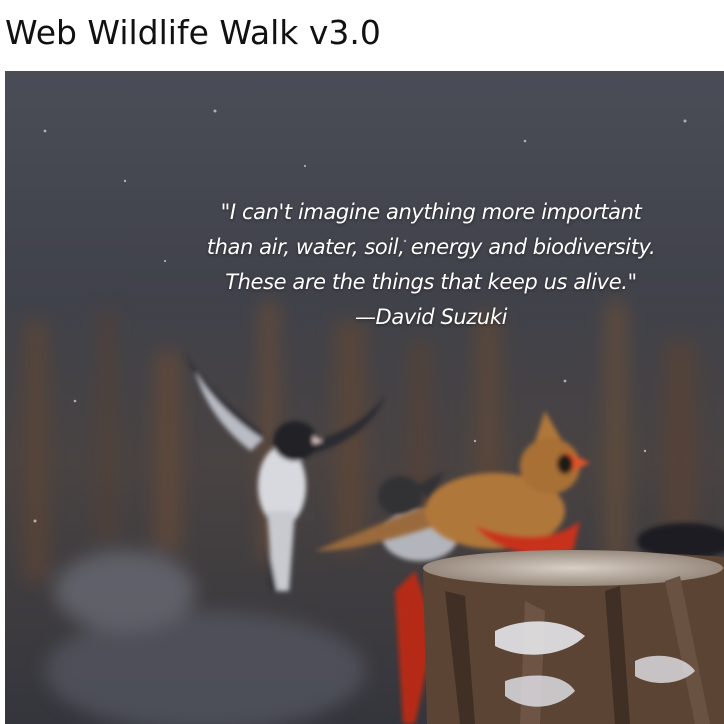 The height and width of the screenshot is (724, 724). Describe the element at coordinates (431, 317) in the screenshot. I see `quote-attribution: —David Suzuki` at that location.